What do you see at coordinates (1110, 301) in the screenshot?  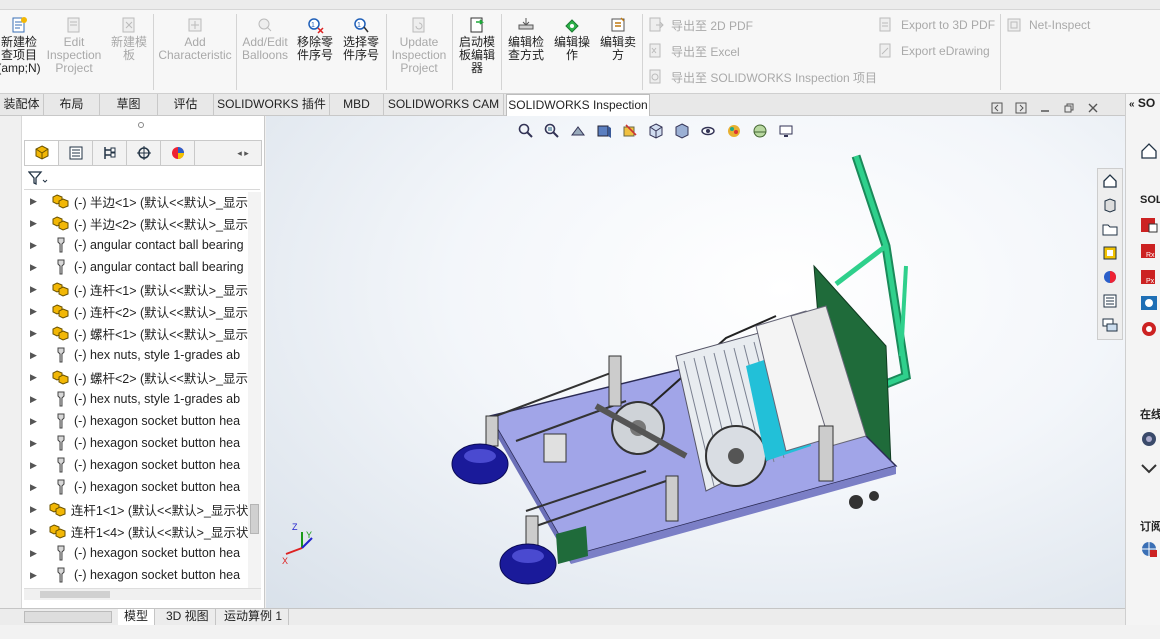 I see `custom-properties-icon` at bounding box center [1110, 301].